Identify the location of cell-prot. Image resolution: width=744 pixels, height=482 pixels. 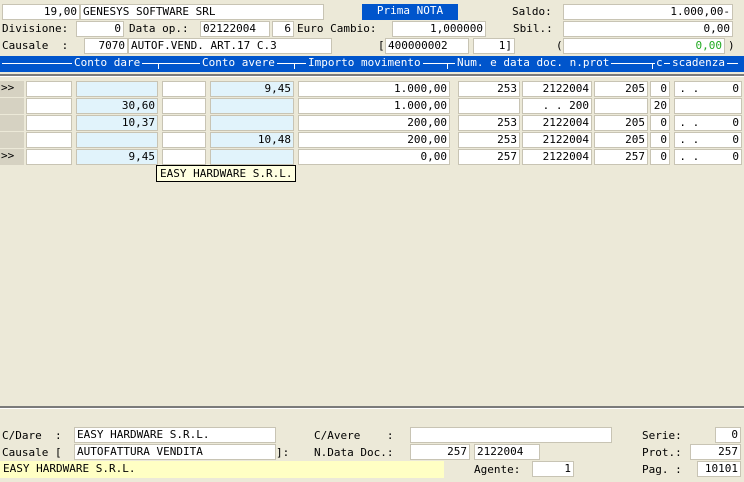
(621, 106).